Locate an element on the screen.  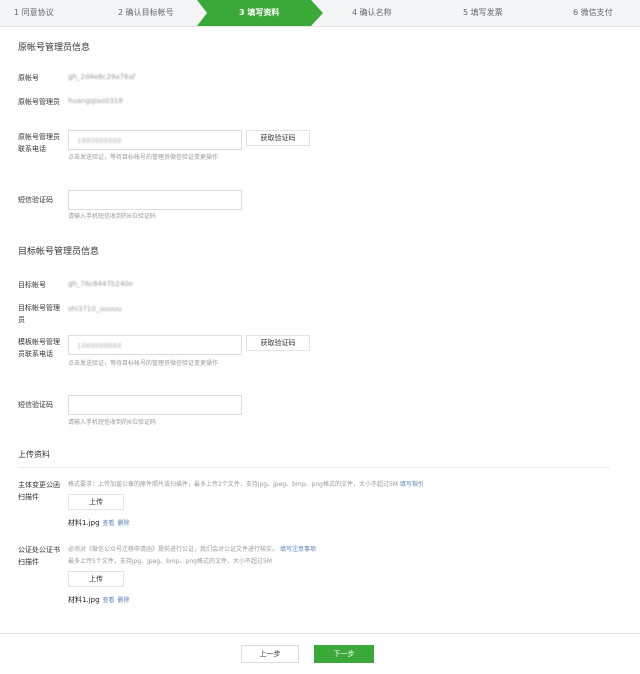
next-step-button: 下一步 is located at coordinates (344, 654).